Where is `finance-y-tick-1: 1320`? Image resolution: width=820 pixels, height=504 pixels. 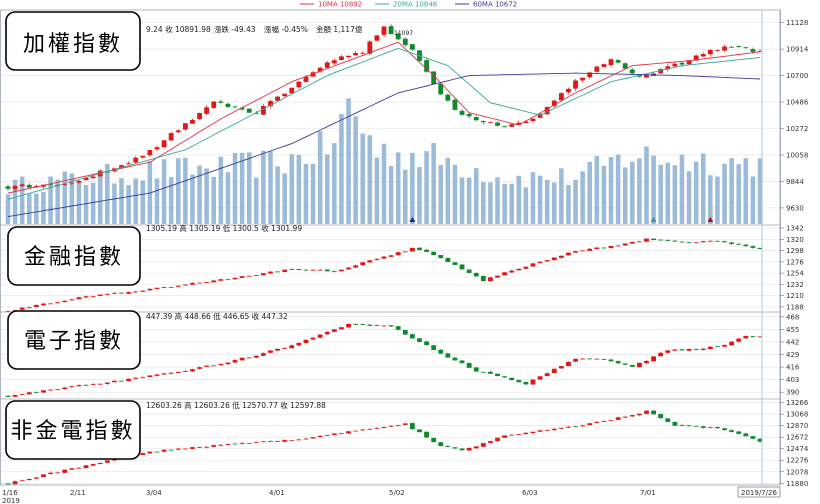 finance-y-tick-1: 1320 is located at coordinates (795, 240).